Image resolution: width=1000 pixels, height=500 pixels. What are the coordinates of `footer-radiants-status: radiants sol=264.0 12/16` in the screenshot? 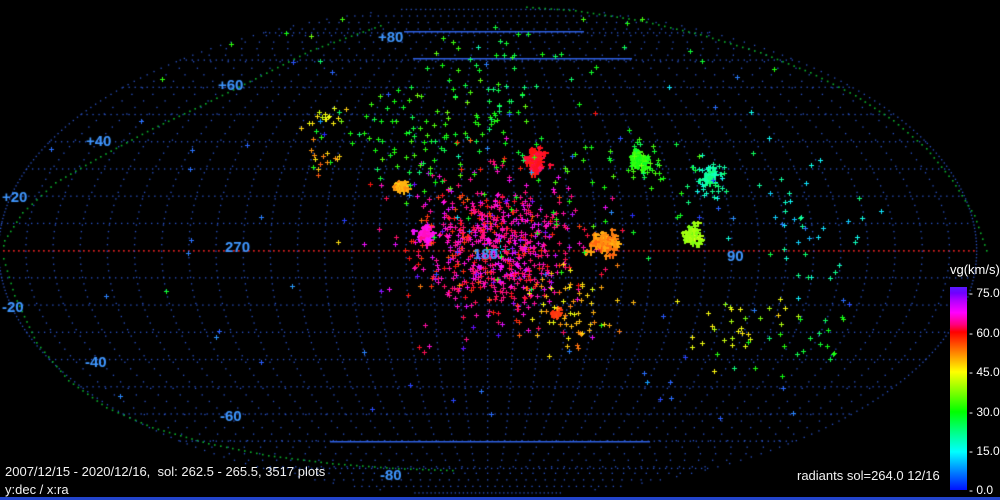 It's located at (868, 475).